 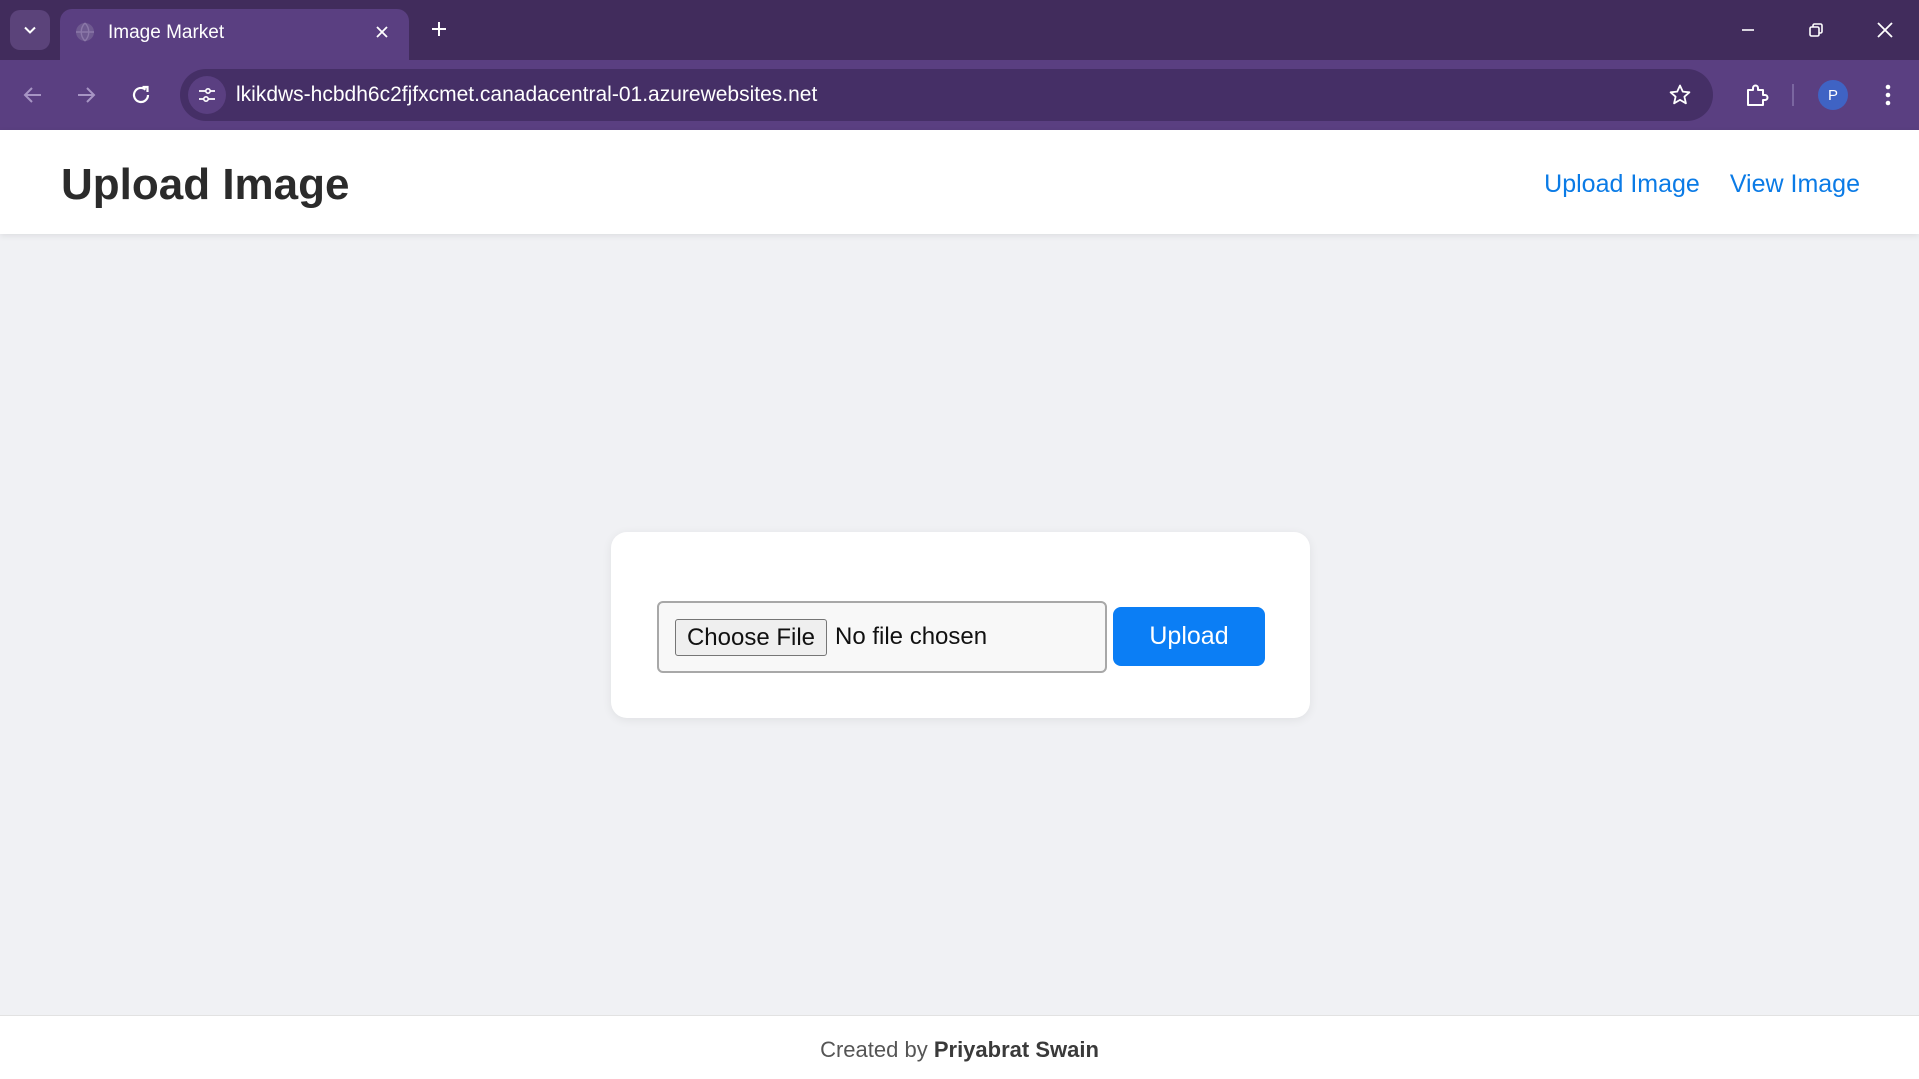 I want to click on site-footer: Created by Priyabrat Swain, so click(x=959, y=1047).